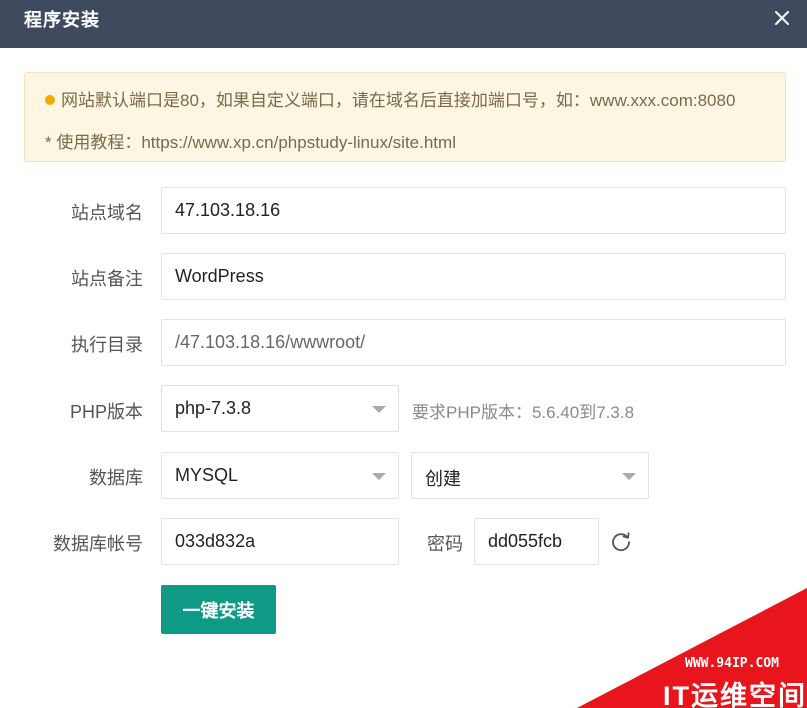 This screenshot has height=708, width=807. Describe the element at coordinates (536, 541) in the screenshot. I see `password-input` at that location.